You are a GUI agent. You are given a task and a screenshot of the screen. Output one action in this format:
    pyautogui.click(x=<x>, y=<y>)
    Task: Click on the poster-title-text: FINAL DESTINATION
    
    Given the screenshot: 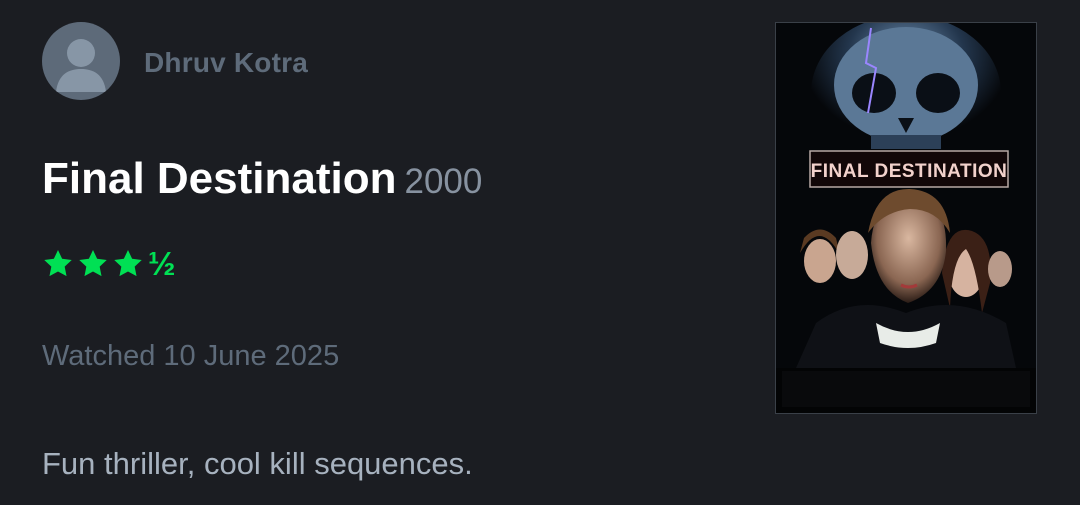 What is the action you would take?
    pyautogui.click(x=909, y=171)
    